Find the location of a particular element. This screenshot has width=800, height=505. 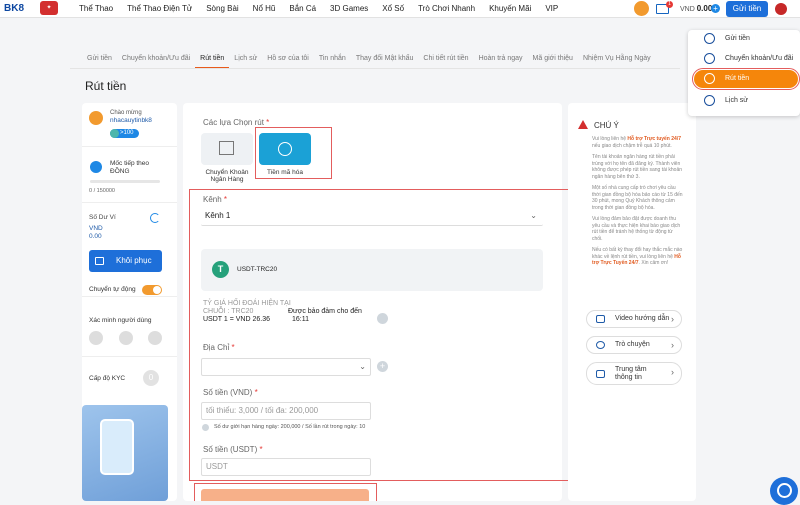

menu-item-transfer: Chuyển khoản/Ưu đãi is located at coordinates (746, 59).